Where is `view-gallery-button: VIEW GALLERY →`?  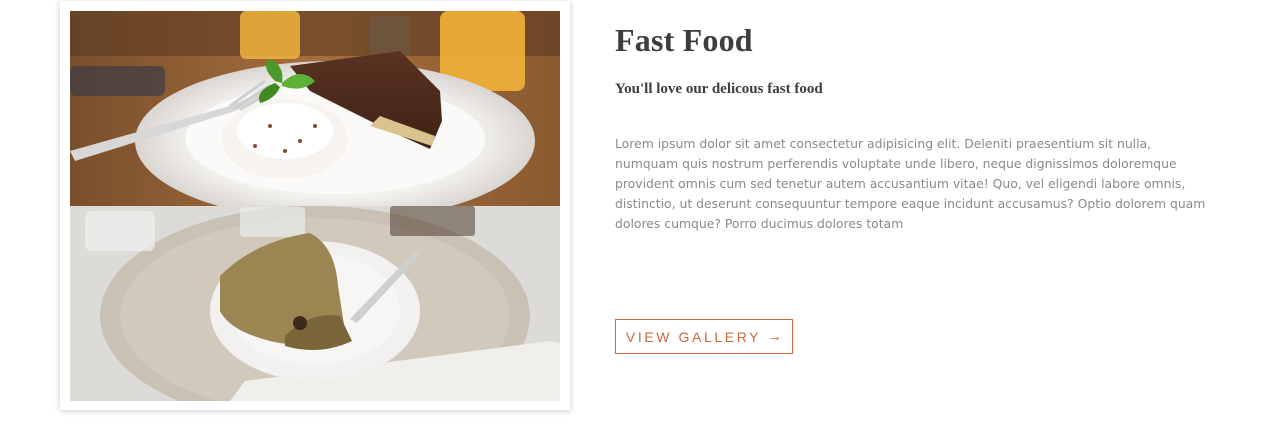 view-gallery-button: VIEW GALLERY → is located at coordinates (704, 336).